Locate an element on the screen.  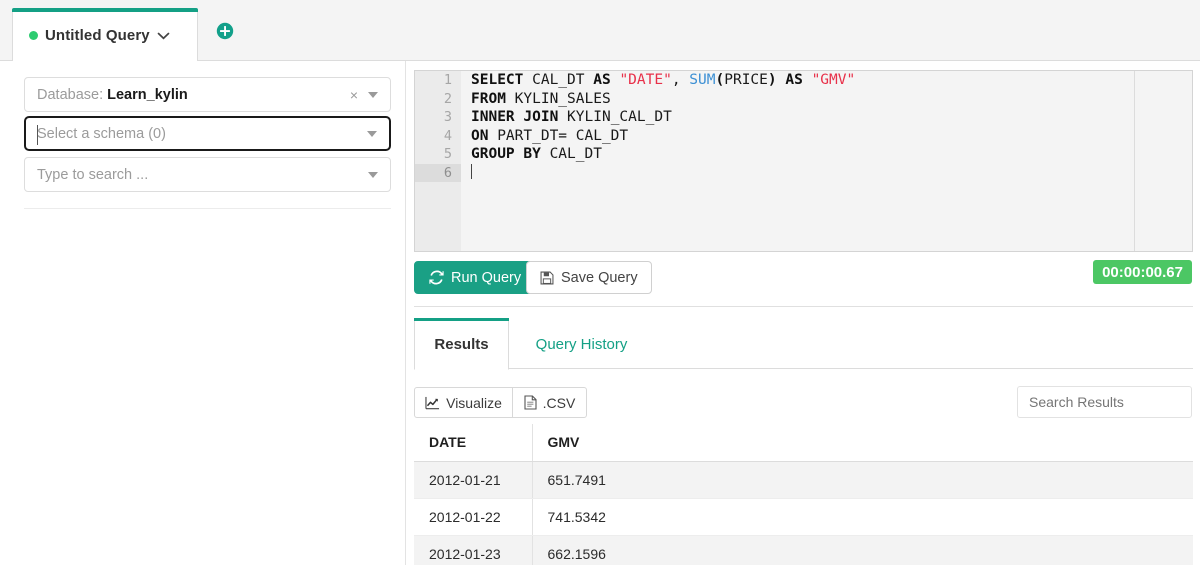
code-line-2: FROM KYLIN_SALES is located at coordinates (541, 98).